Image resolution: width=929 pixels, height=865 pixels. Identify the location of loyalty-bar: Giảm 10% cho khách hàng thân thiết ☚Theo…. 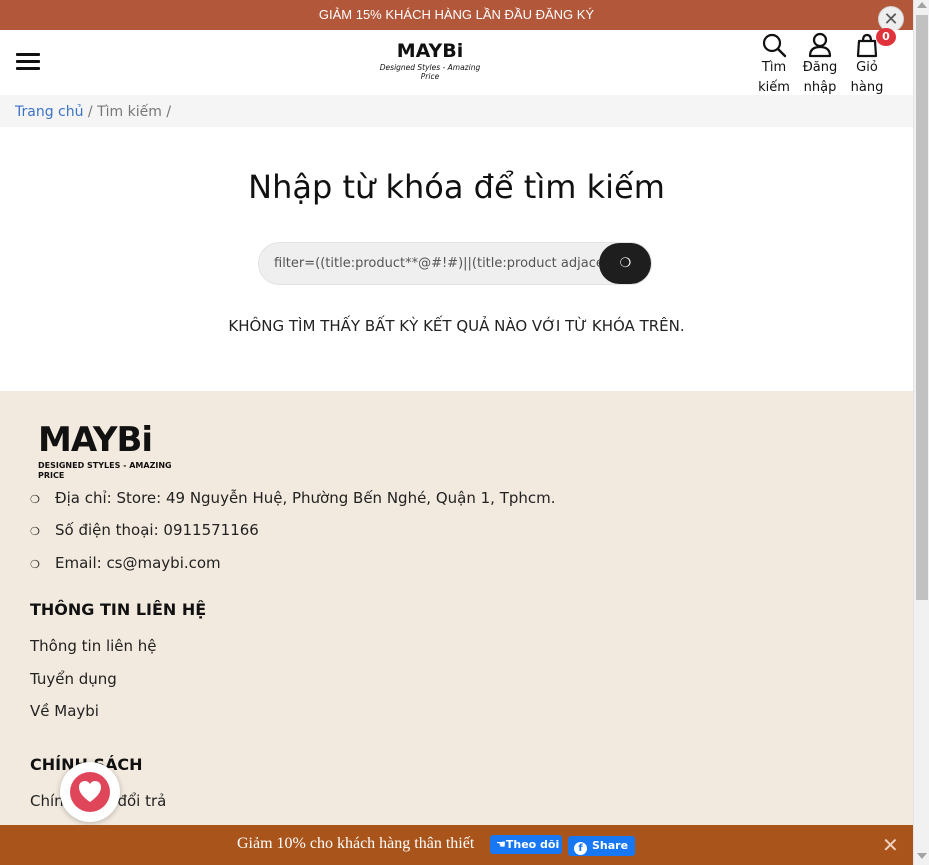
(456, 845).